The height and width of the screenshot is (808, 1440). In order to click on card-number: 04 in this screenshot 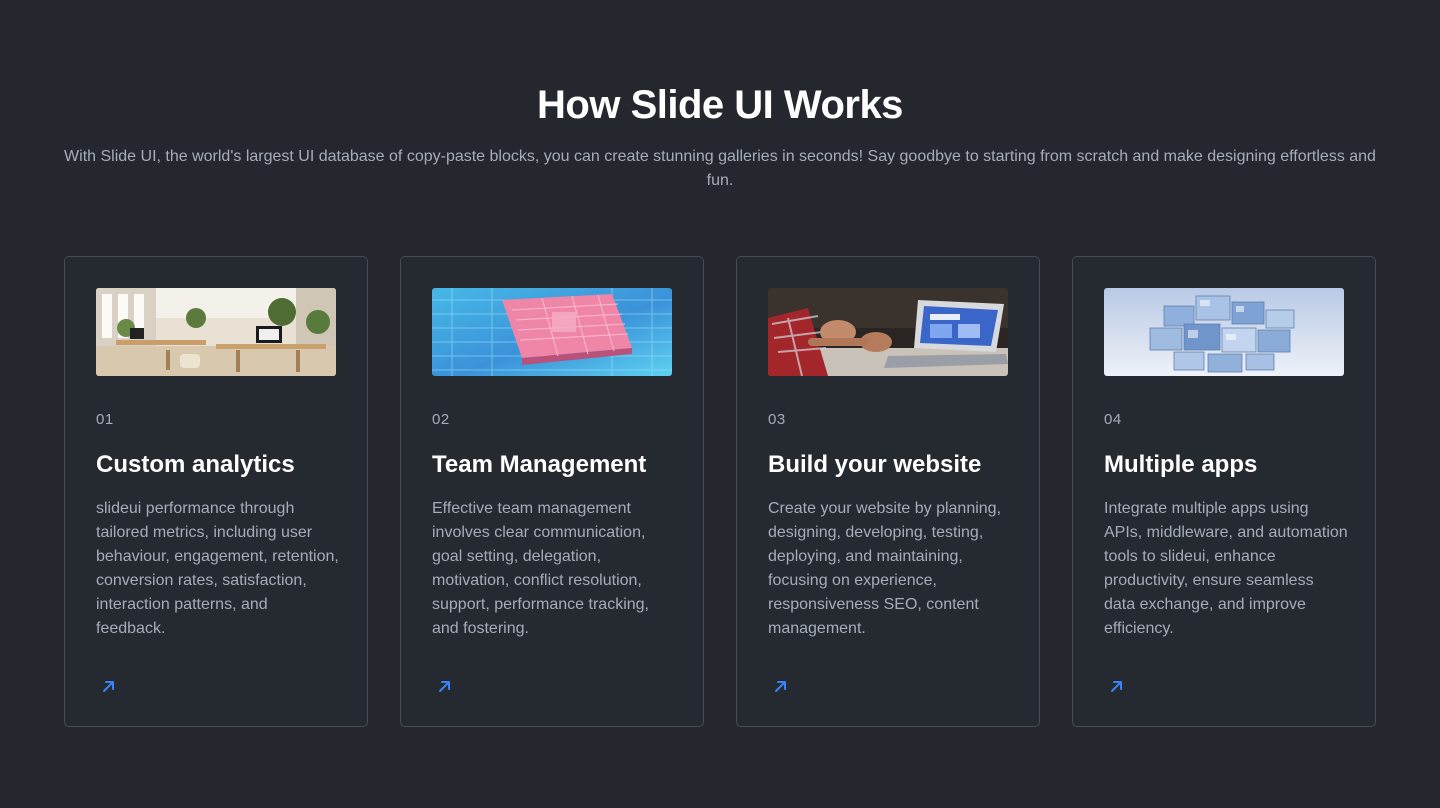, I will do `click(1113, 419)`.